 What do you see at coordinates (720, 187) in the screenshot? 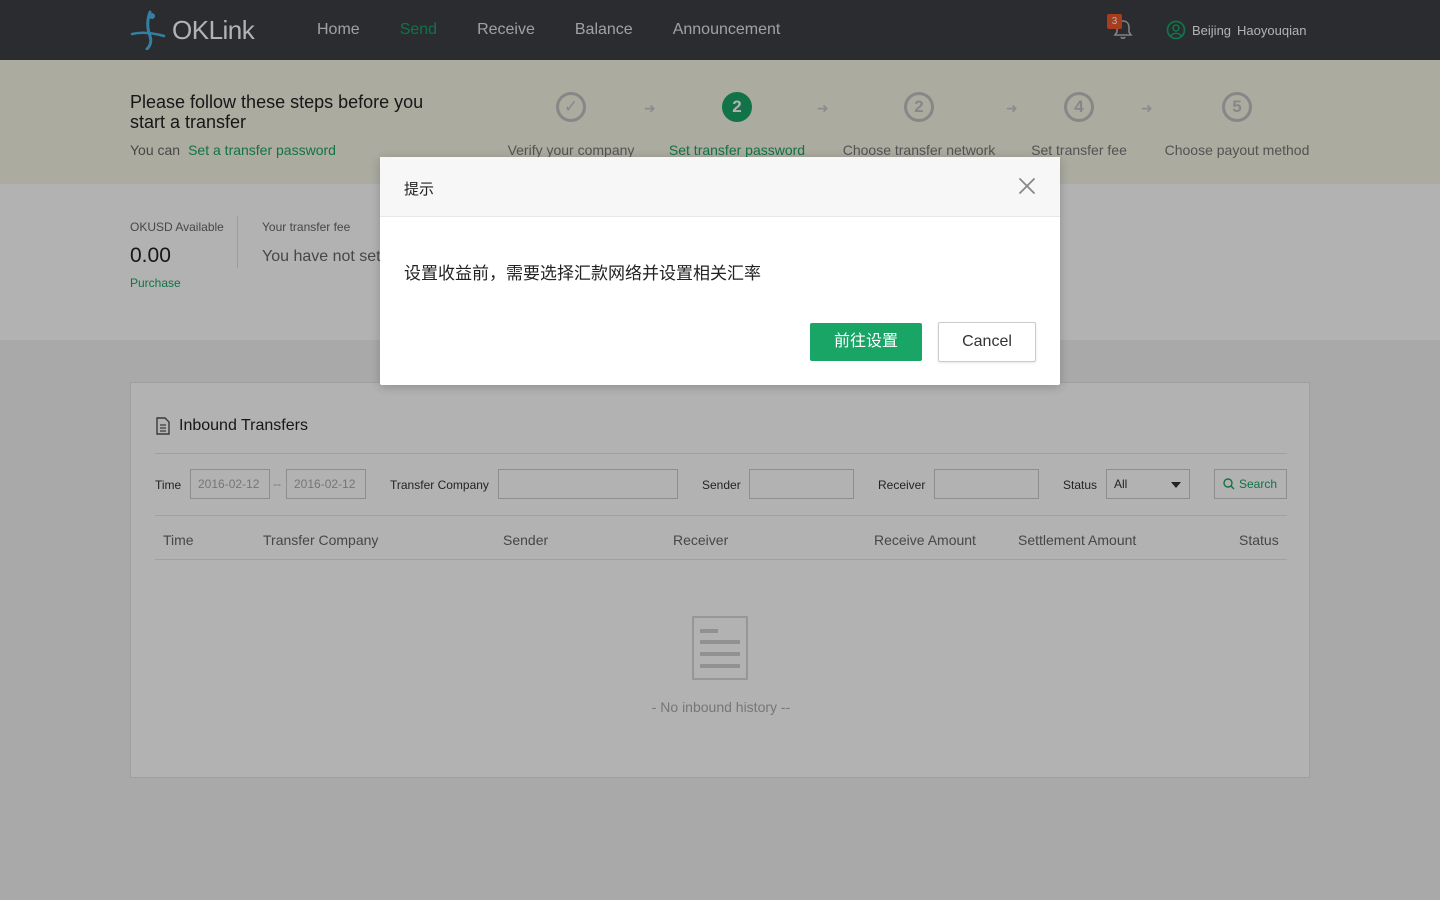
I see `dialog-header: 提示` at bounding box center [720, 187].